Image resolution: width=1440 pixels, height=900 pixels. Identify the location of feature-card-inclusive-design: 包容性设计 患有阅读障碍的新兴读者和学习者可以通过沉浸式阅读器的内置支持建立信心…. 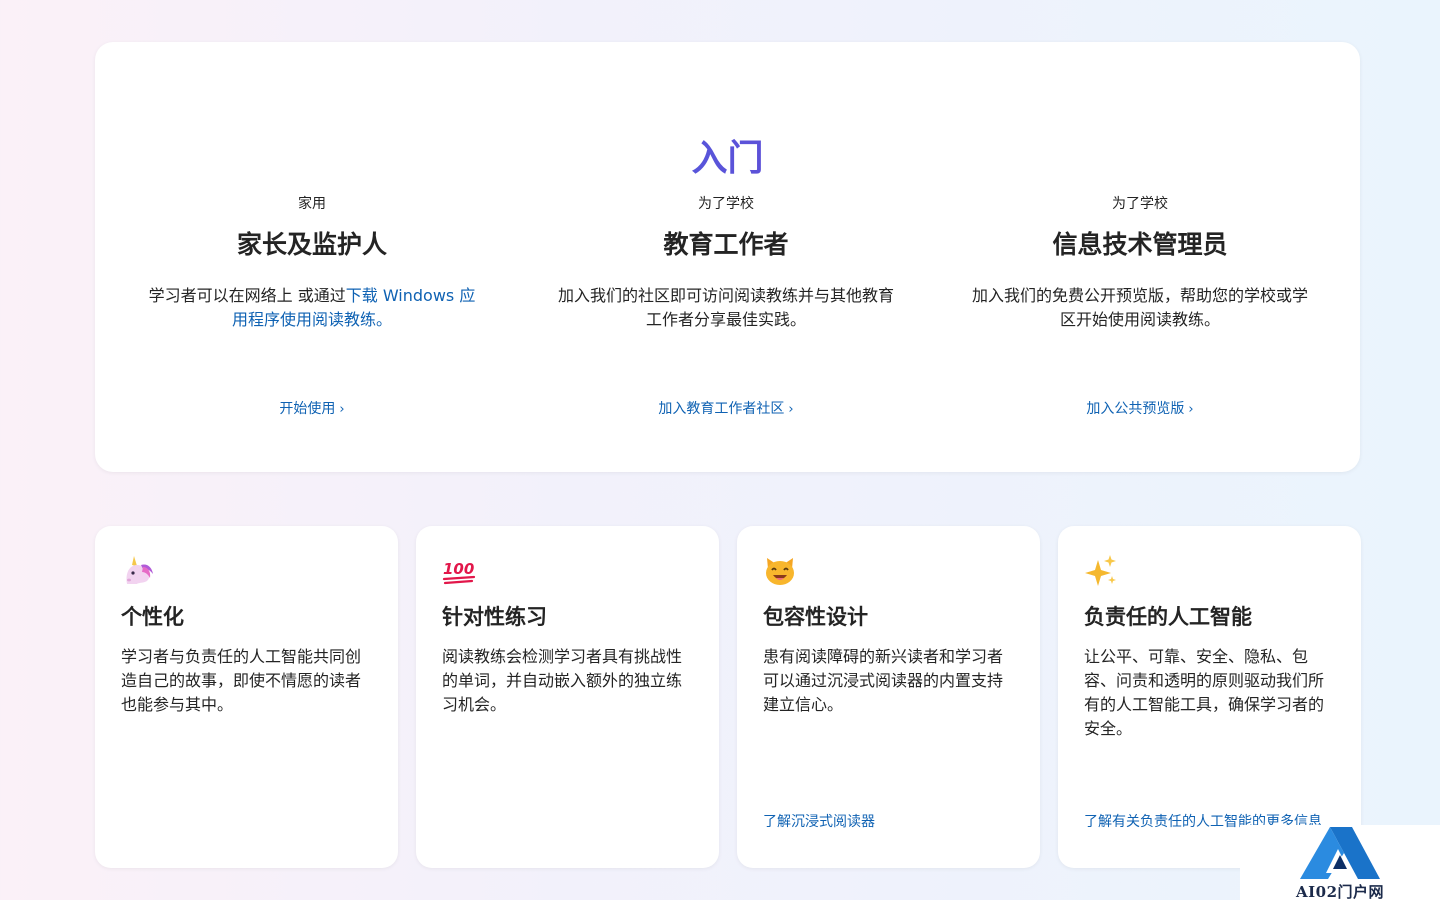
(888, 697).